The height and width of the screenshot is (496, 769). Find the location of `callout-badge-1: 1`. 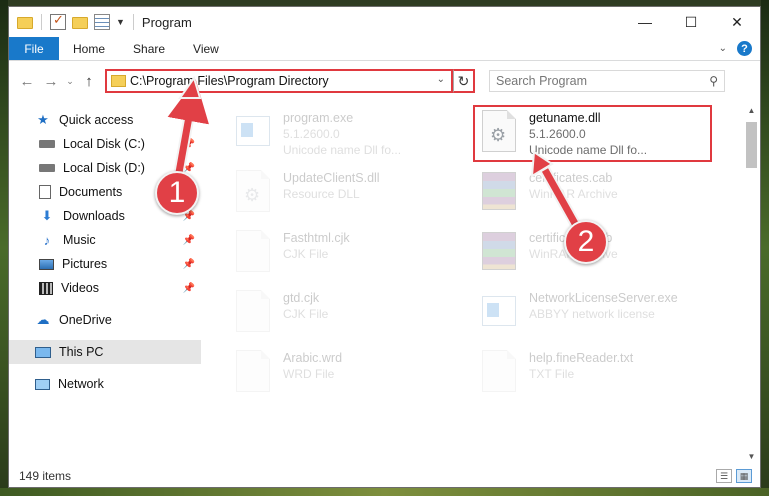

callout-badge-1: 1 is located at coordinates (177, 193).